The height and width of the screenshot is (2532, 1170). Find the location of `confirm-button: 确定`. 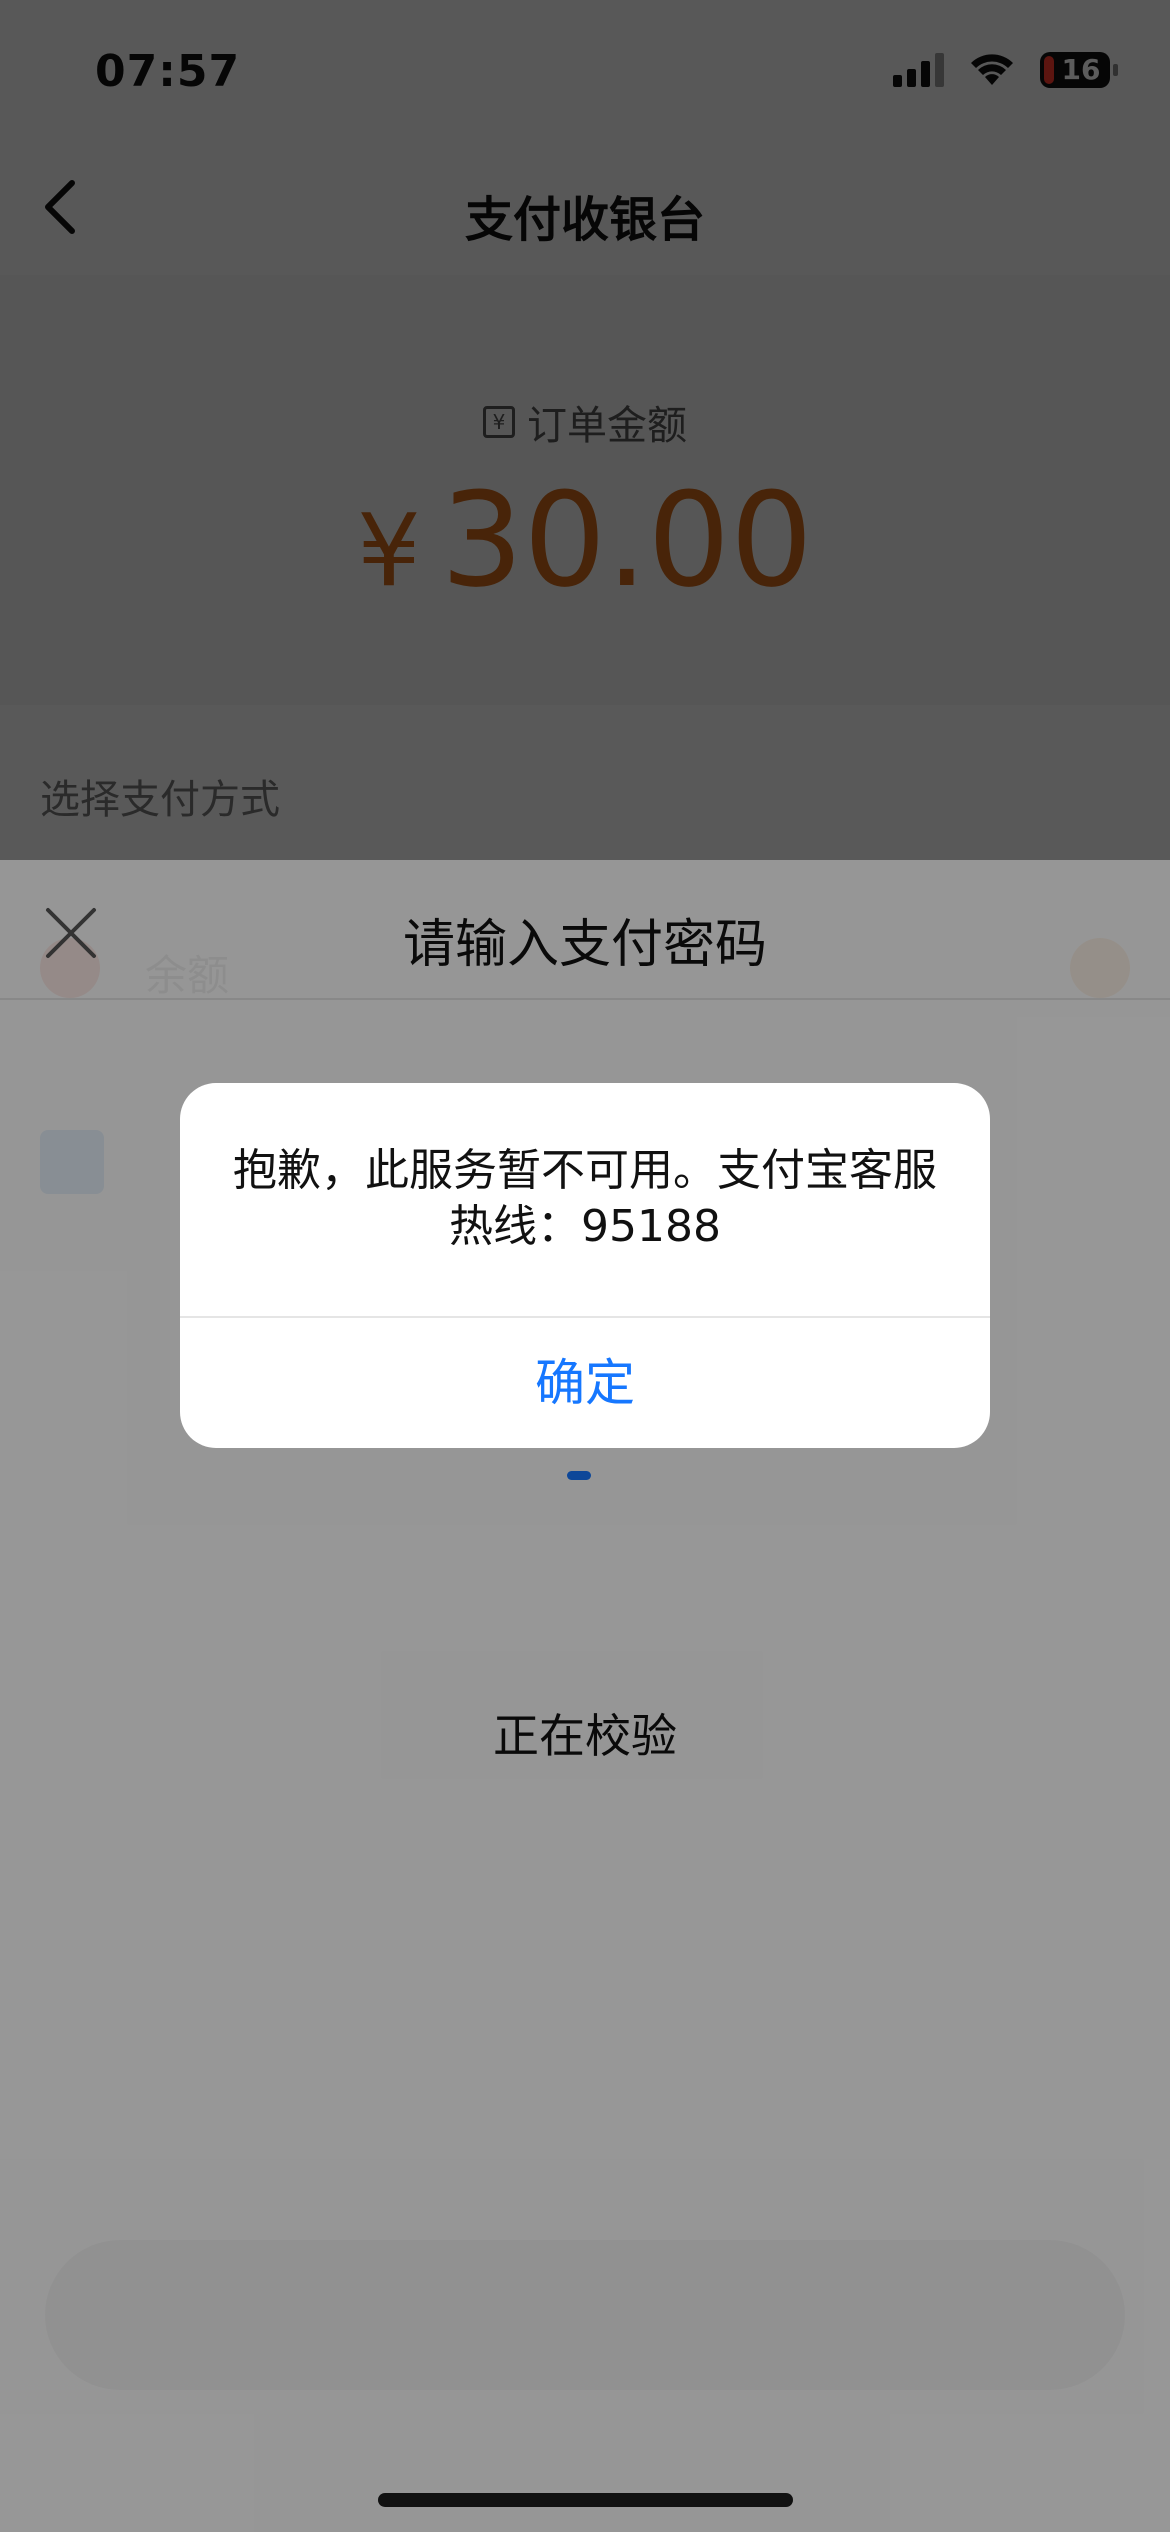

confirm-button: 确定 is located at coordinates (585, 1383).